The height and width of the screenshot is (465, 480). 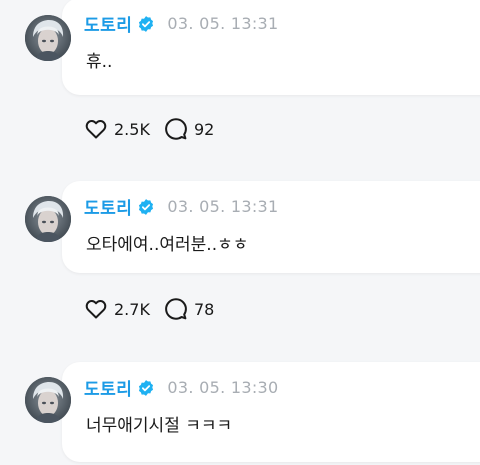 I want to click on post-header: 도토리 03. 05. 13:30, so click(x=181, y=387).